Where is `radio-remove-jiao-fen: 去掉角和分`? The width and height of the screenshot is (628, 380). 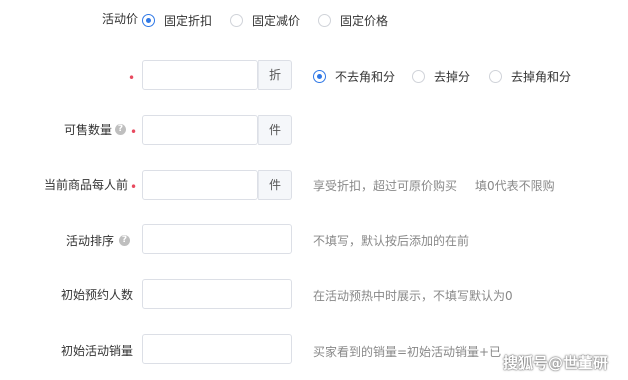
radio-remove-jiao-fen: 去掉角和分 is located at coordinates (530, 76).